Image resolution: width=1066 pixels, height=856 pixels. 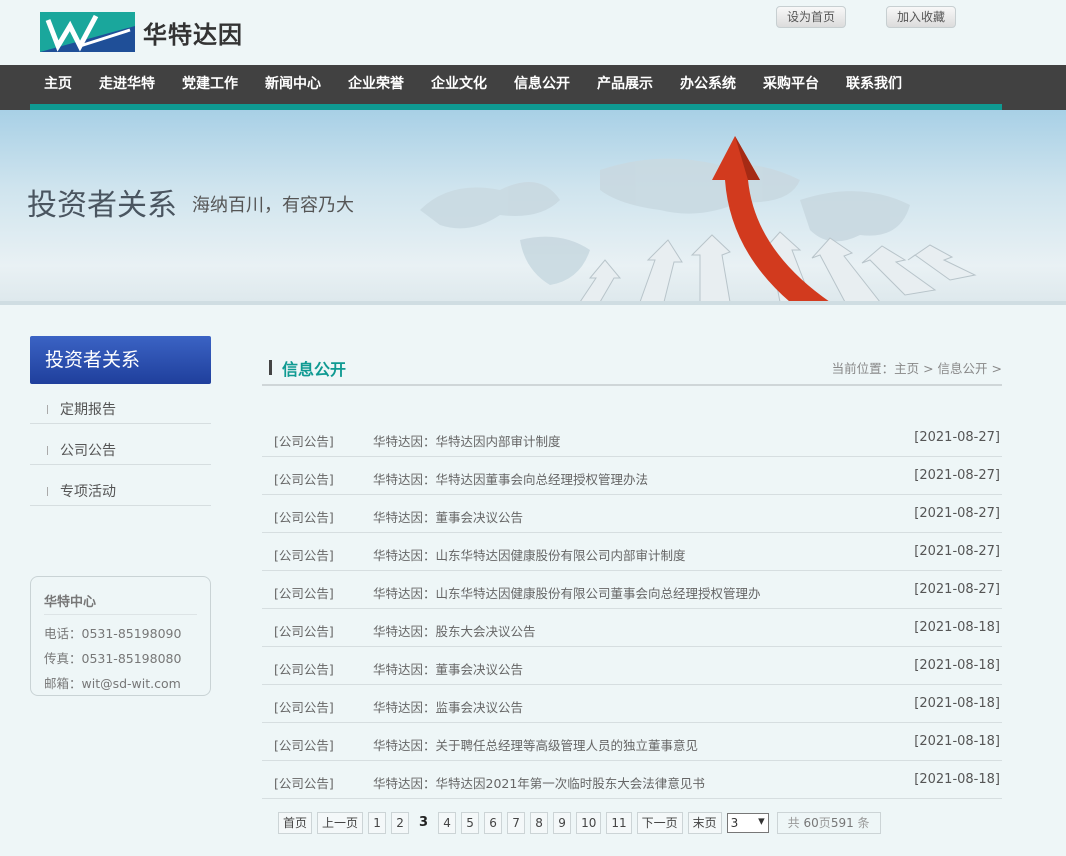 I want to click on next-page-button: 下一页, so click(x=659, y=823).